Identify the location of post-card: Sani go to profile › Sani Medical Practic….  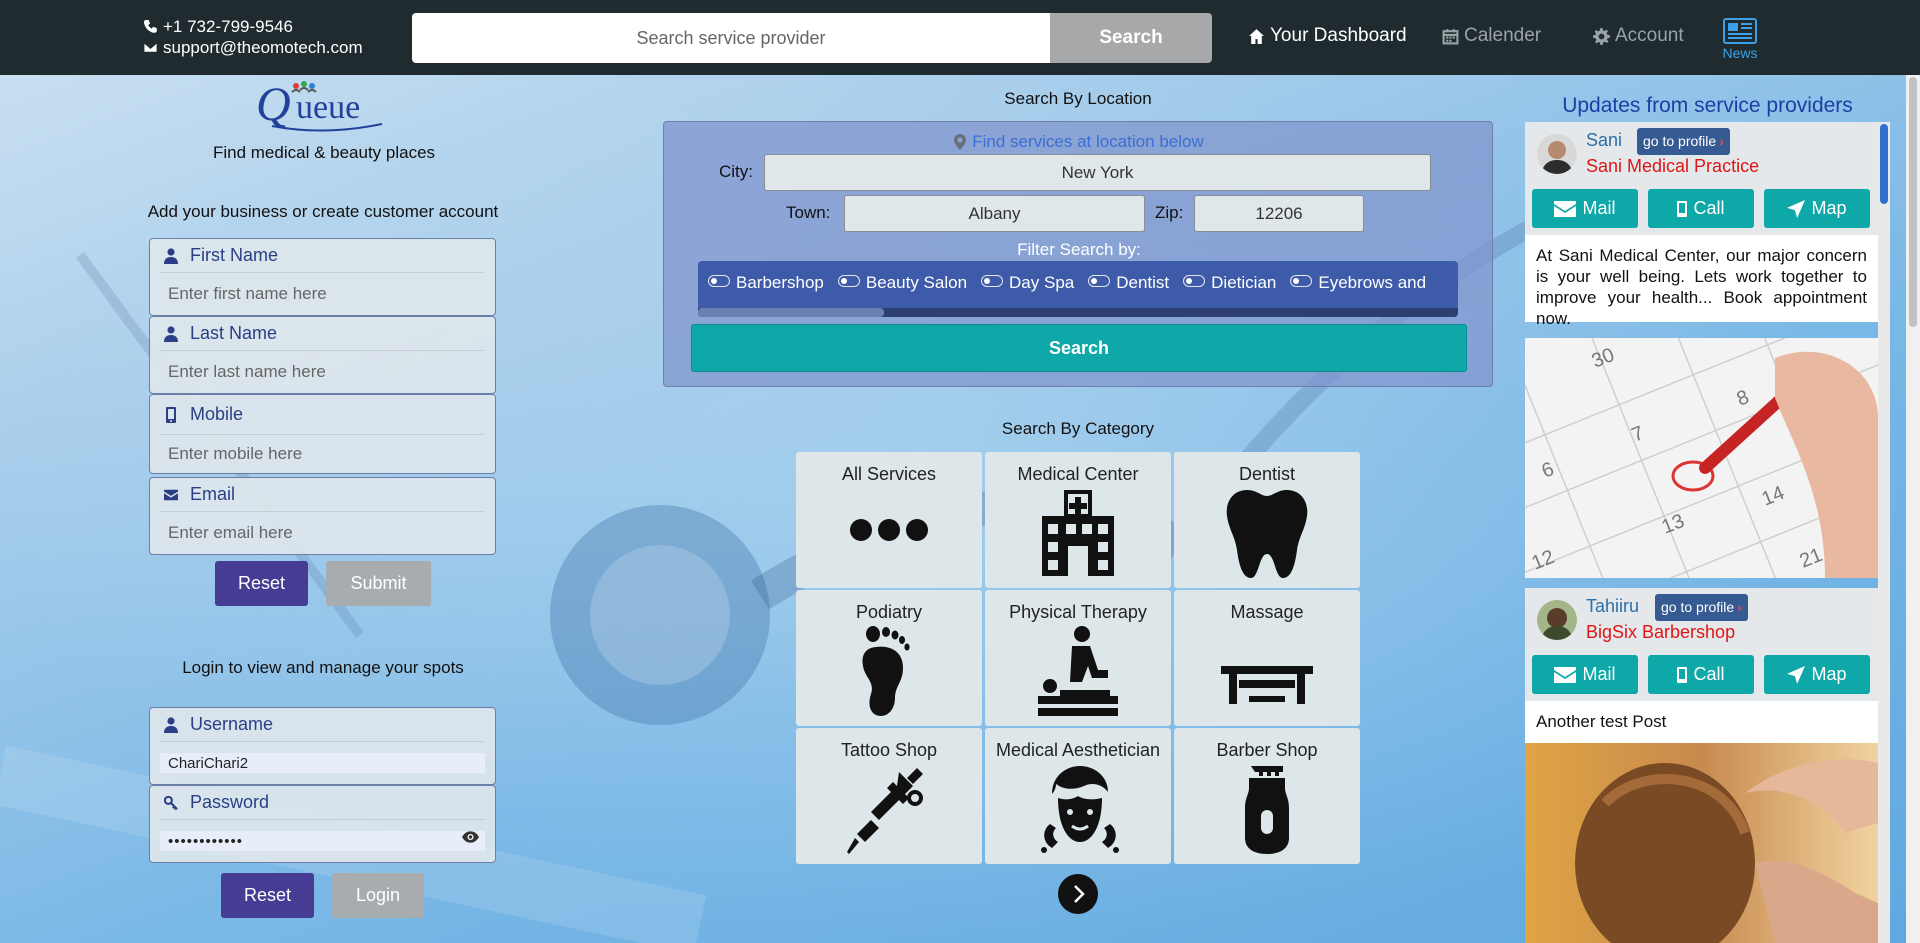
(1701, 178).